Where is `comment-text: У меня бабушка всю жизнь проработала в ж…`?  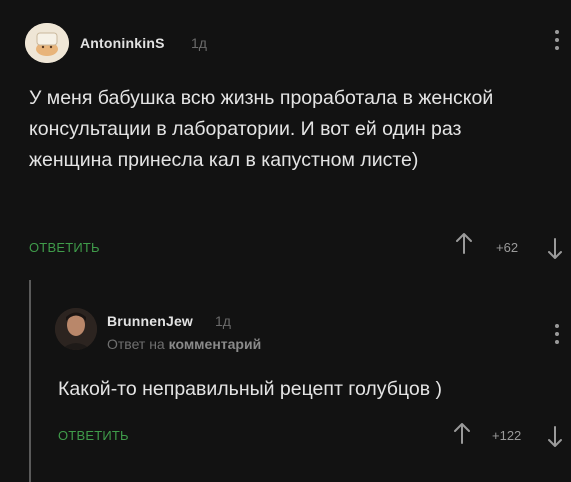 comment-text: У меня бабушка всю жизнь проработала в ж… is located at coordinates (261, 129).